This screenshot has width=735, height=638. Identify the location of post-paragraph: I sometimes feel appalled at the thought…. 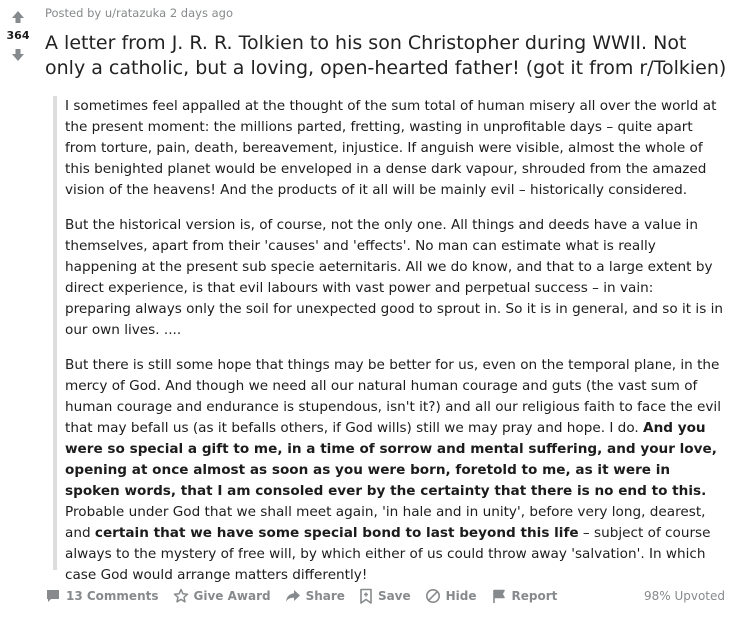
(391, 148).